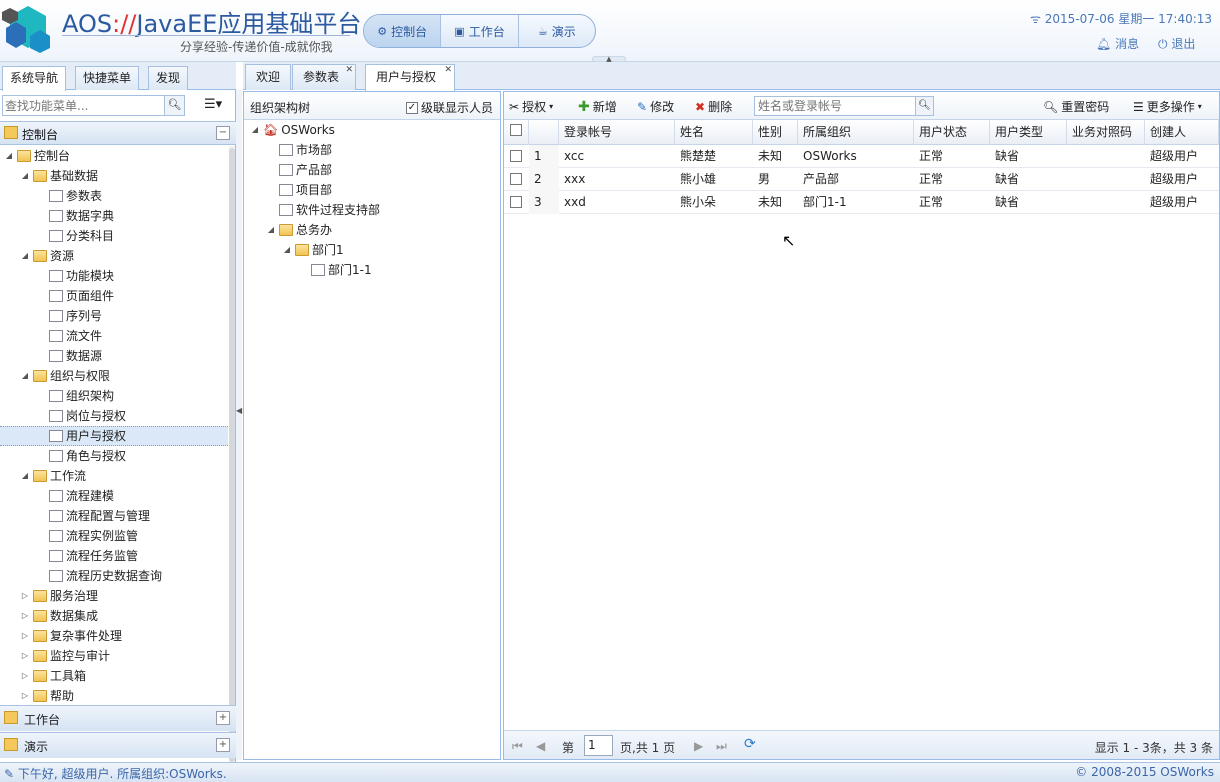 This screenshot has width=1220, height=782. Describe the element at coordinates (1028, 132) in the screenshot. I see `column-header: 用户类型` at that location.